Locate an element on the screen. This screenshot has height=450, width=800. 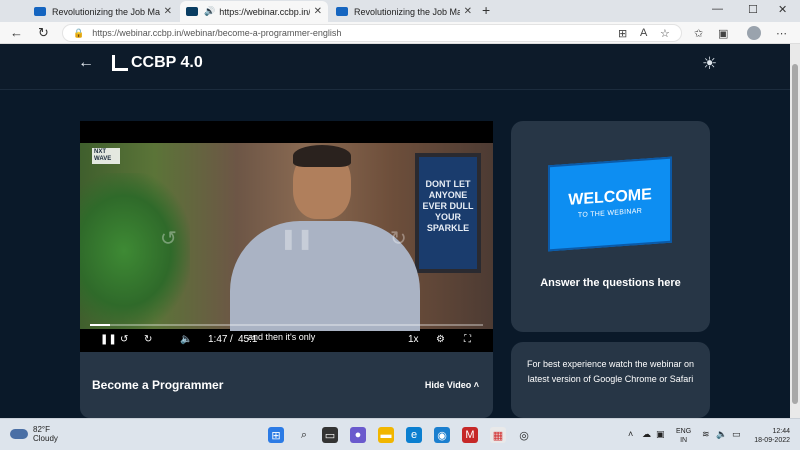
clock-date: 18-09-2022 is located at coordinates (772, 440).